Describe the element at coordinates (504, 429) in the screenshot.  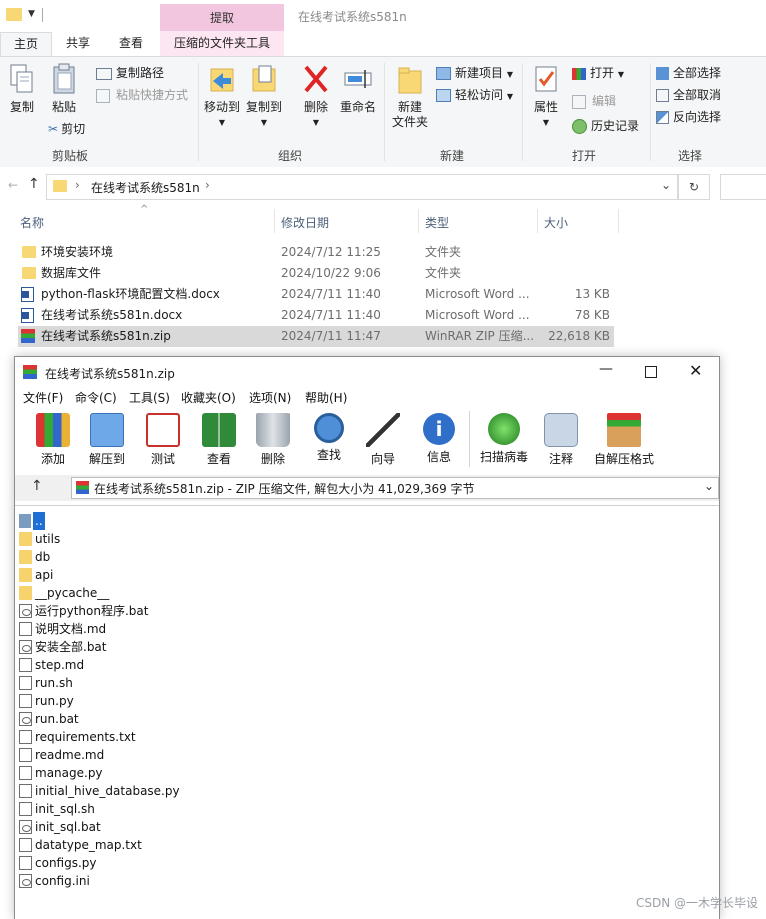
I see `virus-scan-icon` at that location.